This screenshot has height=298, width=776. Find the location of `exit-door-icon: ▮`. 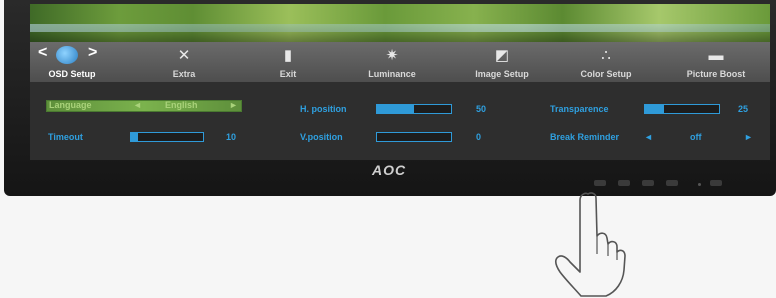

exit-door-icon: ▮ is located at coordinates (288, 55).